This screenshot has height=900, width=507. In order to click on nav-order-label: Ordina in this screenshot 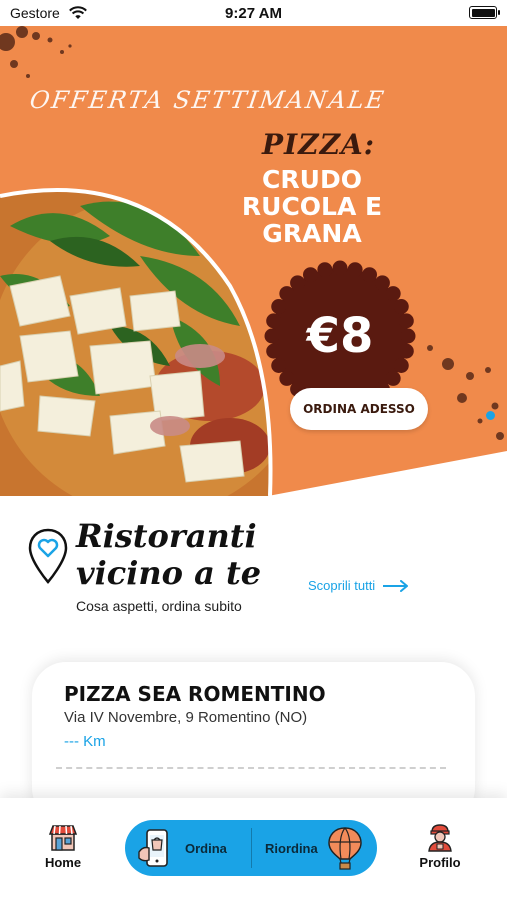, I will do `click(206, 848)`.